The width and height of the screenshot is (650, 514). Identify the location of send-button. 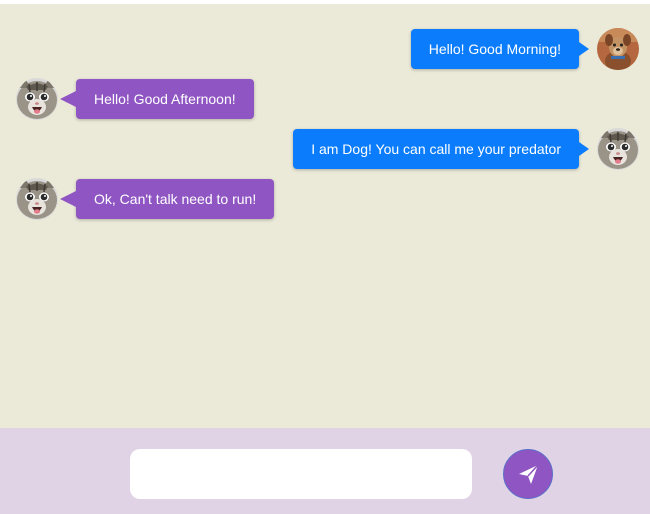
(528, 474).